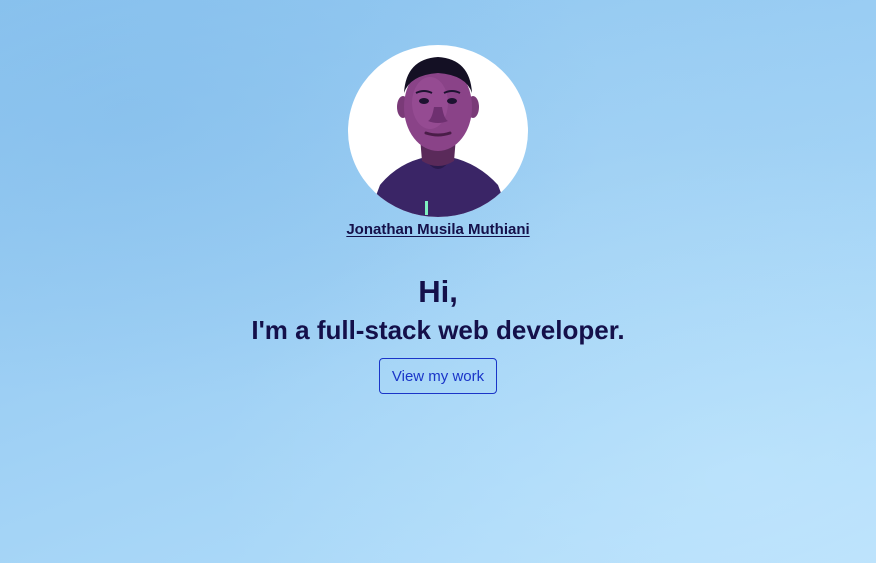 This screenshot has height=563, width=876. I want to click on profile-photo-icon, so click(439, 137).